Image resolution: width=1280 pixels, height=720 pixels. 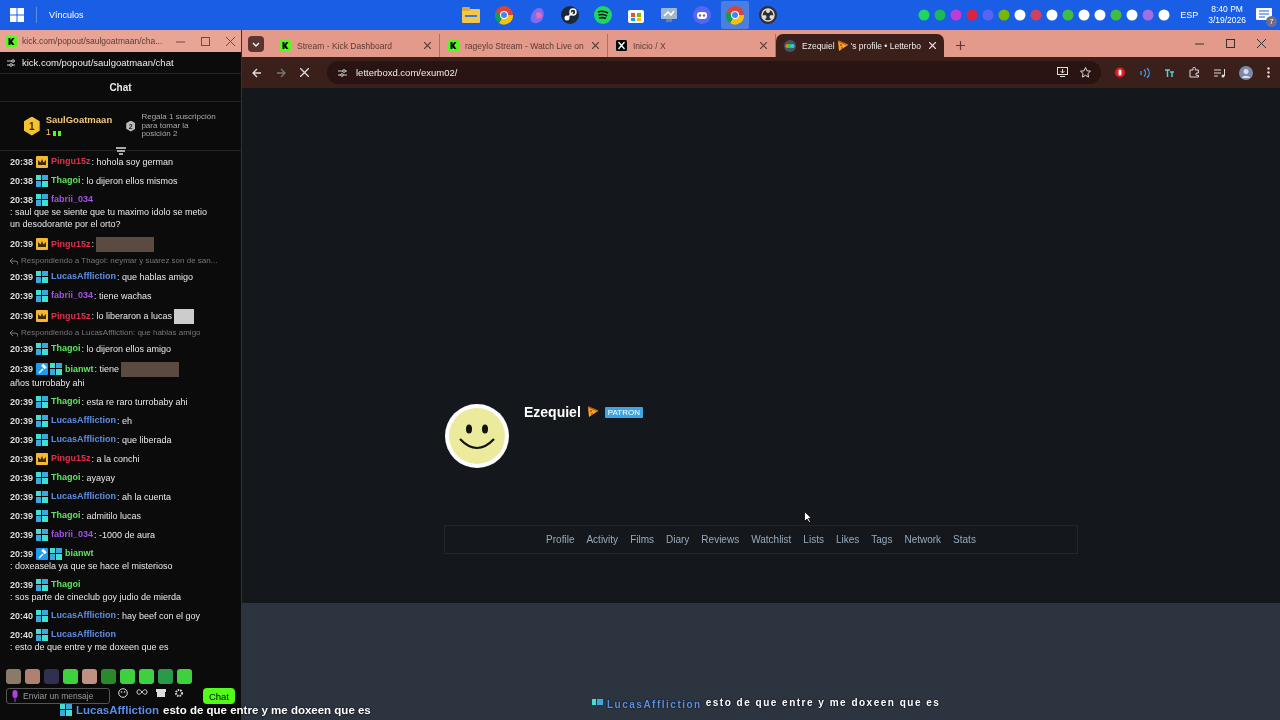 I want to click on dots-logo-icon, so click(x=790, y=45).